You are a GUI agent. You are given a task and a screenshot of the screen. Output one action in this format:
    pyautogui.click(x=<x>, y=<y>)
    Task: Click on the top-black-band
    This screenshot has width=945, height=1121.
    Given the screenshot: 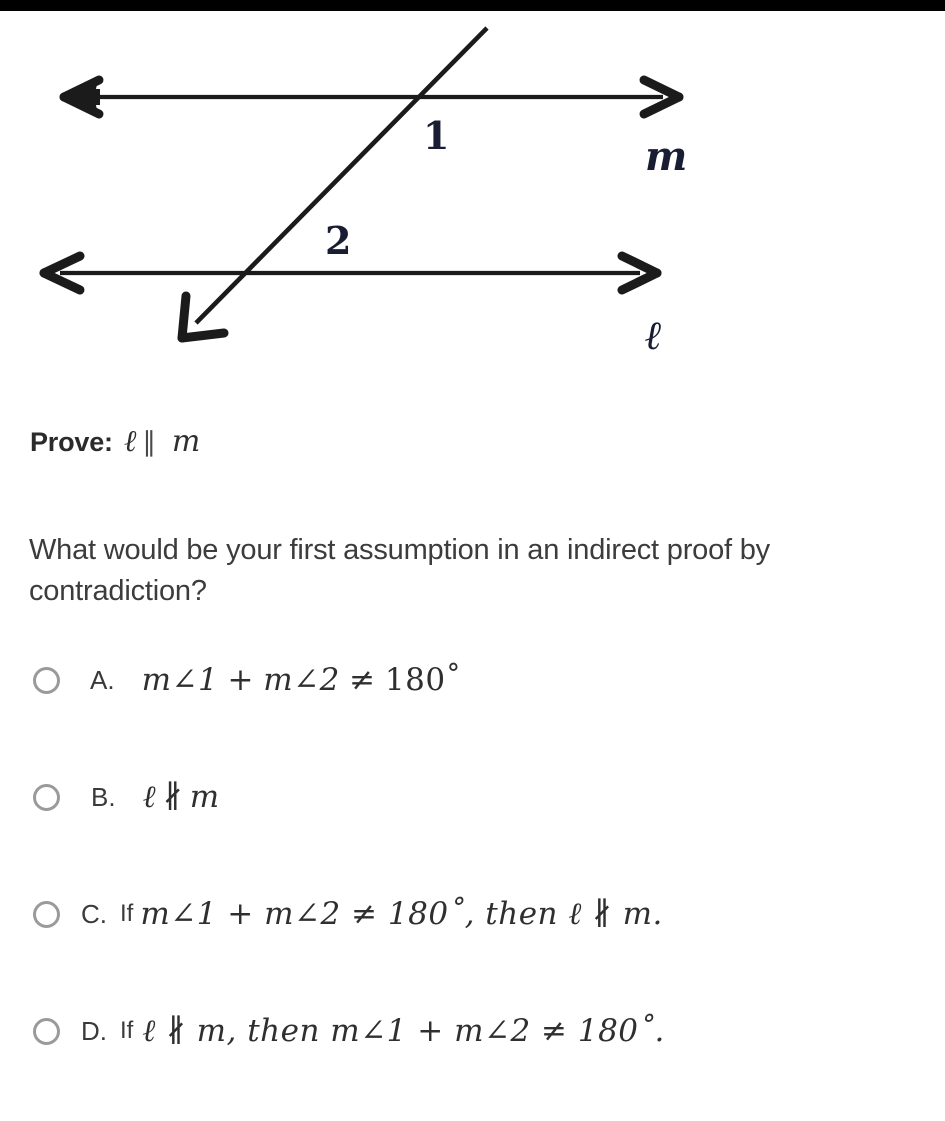 What is the action you would take?
    pyautogui.click(x=472, y=5)
    